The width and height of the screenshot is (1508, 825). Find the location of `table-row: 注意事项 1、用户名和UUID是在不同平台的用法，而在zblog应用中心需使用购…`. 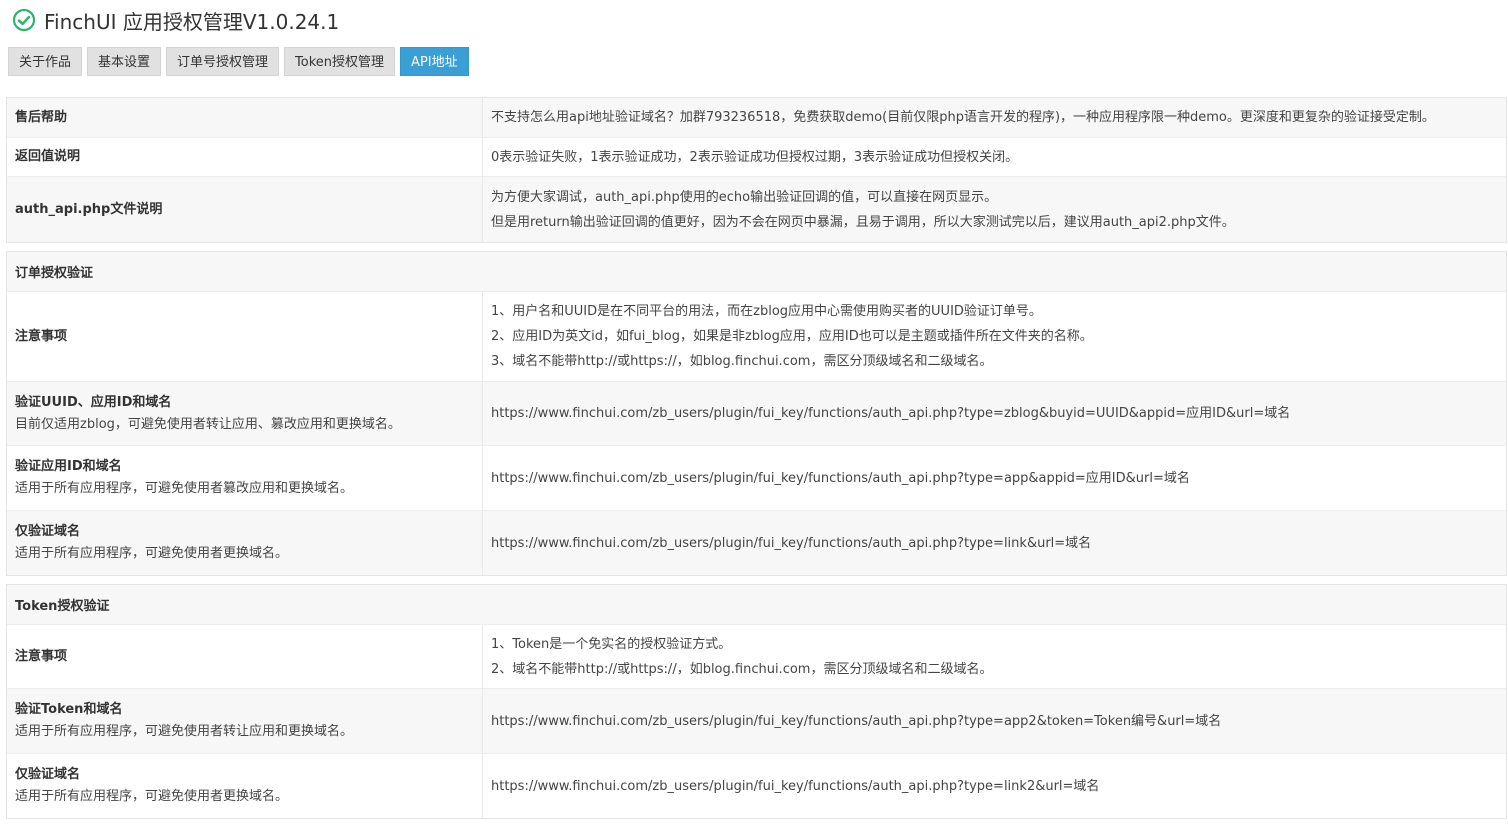

table-row: 注意事项 1、用户名和UUID是在不同平台的用法，而在zblog应用中心需使用购… is located at coordinates (756, 337).